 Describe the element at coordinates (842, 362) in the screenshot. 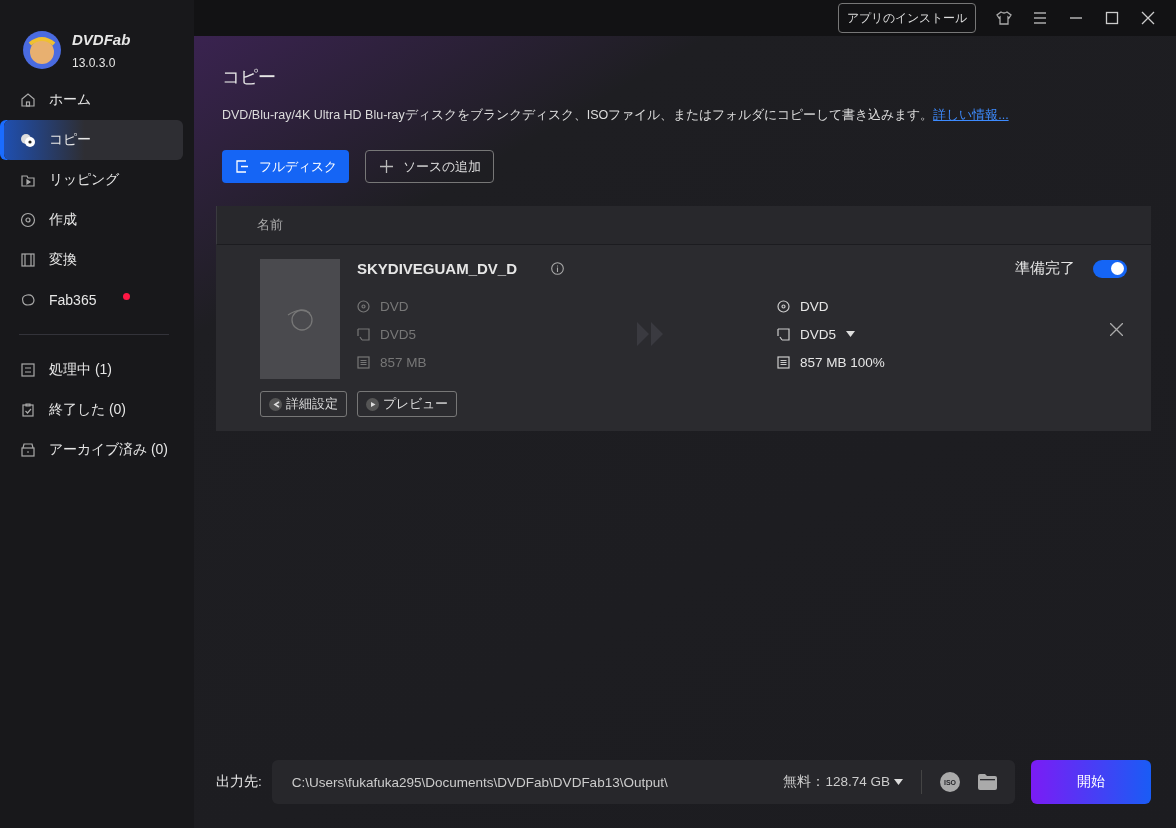

I see `target-size: 857 MB 100%` at that location.